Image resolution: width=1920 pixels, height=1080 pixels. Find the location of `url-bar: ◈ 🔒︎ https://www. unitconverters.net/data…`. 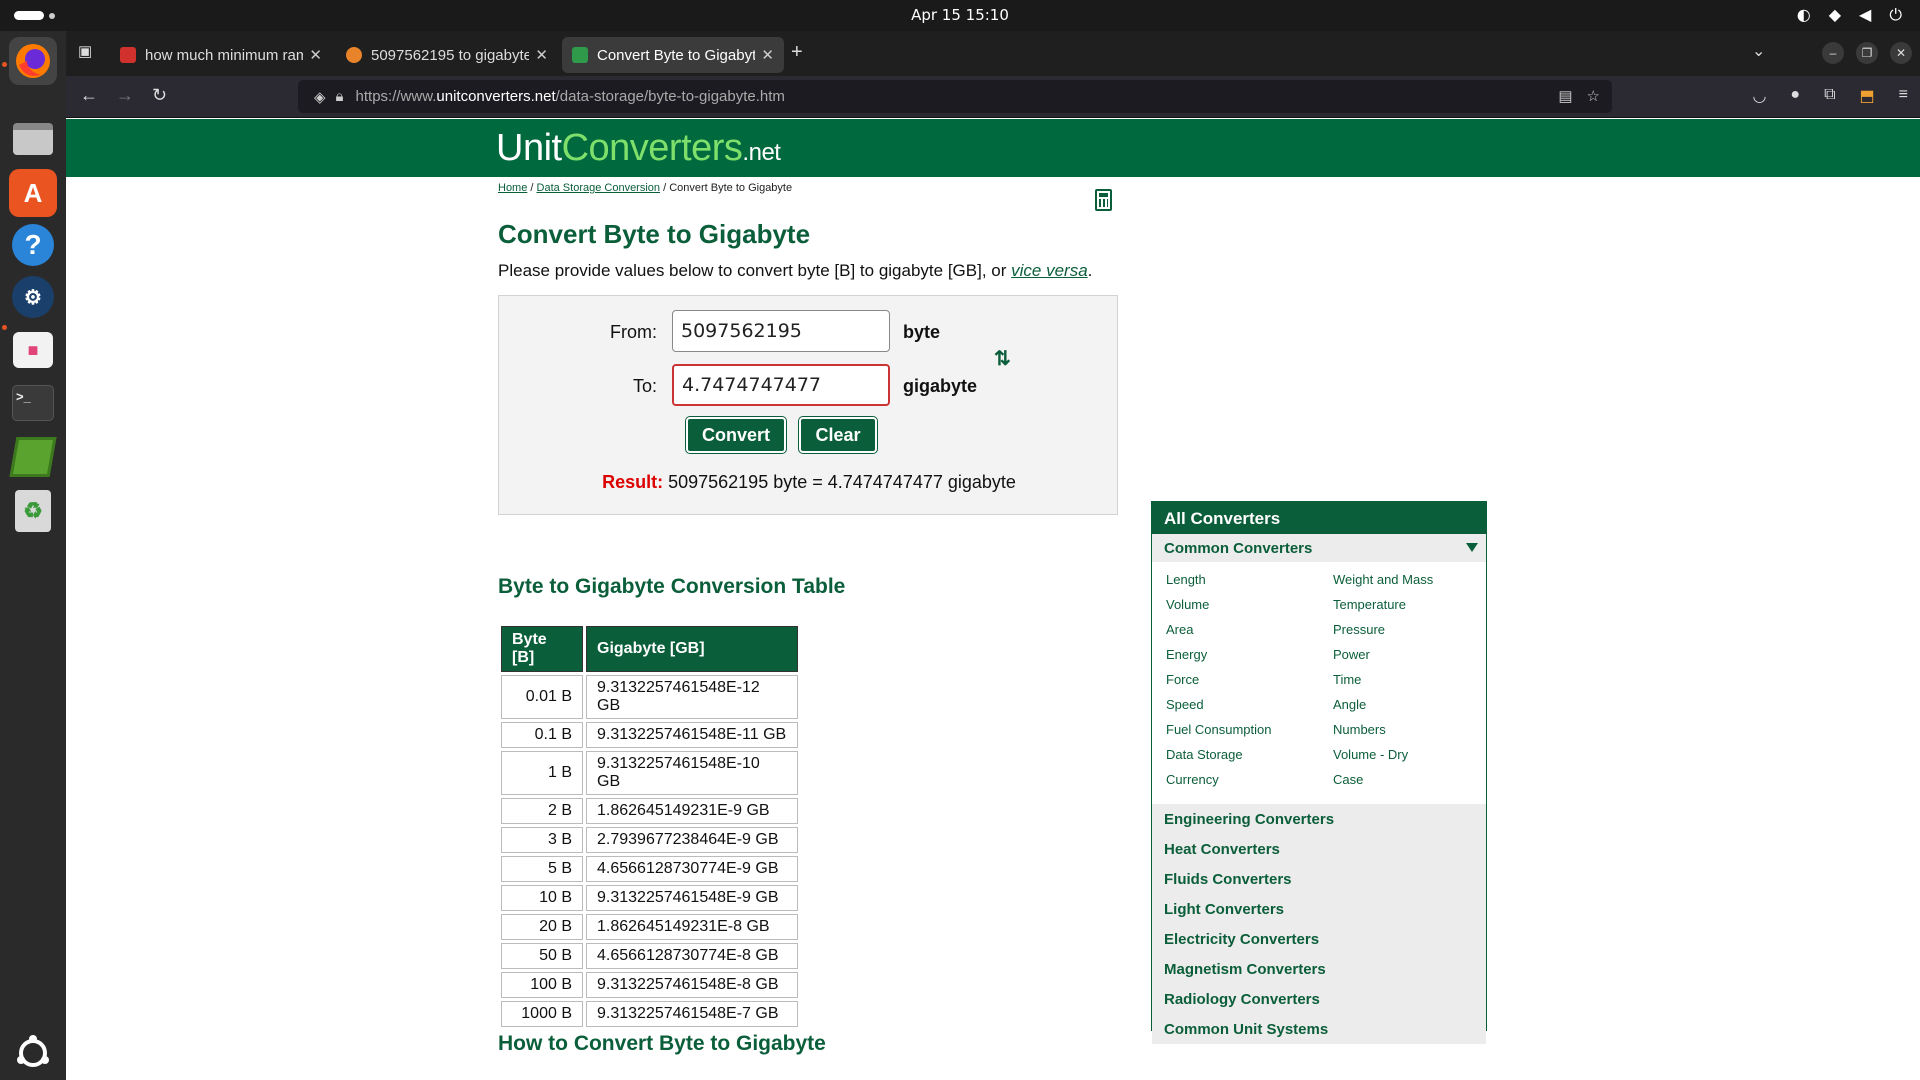

url-bar: ◈ 🔒︎ https://www. unitconverters.net/data… is located at coordinates (955, 96).